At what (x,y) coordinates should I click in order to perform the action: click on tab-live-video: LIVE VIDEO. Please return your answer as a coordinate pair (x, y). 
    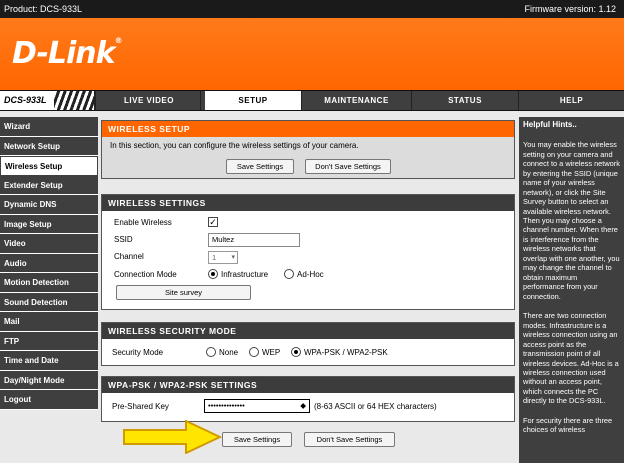
    Looking at the image, I should click on (149, 100).